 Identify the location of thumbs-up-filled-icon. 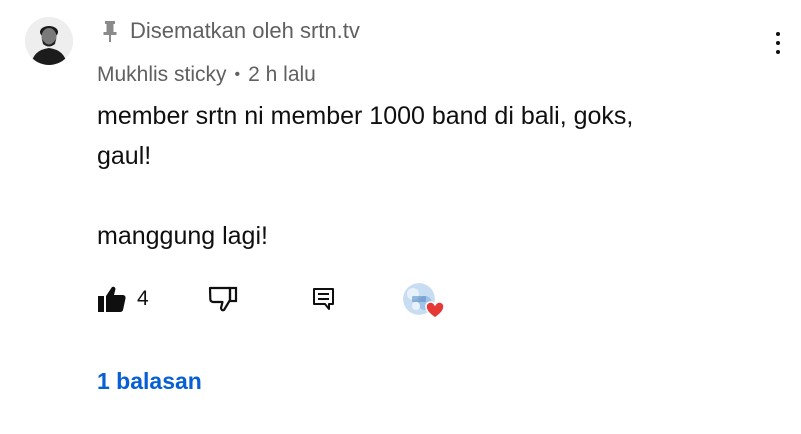
(112, 299).